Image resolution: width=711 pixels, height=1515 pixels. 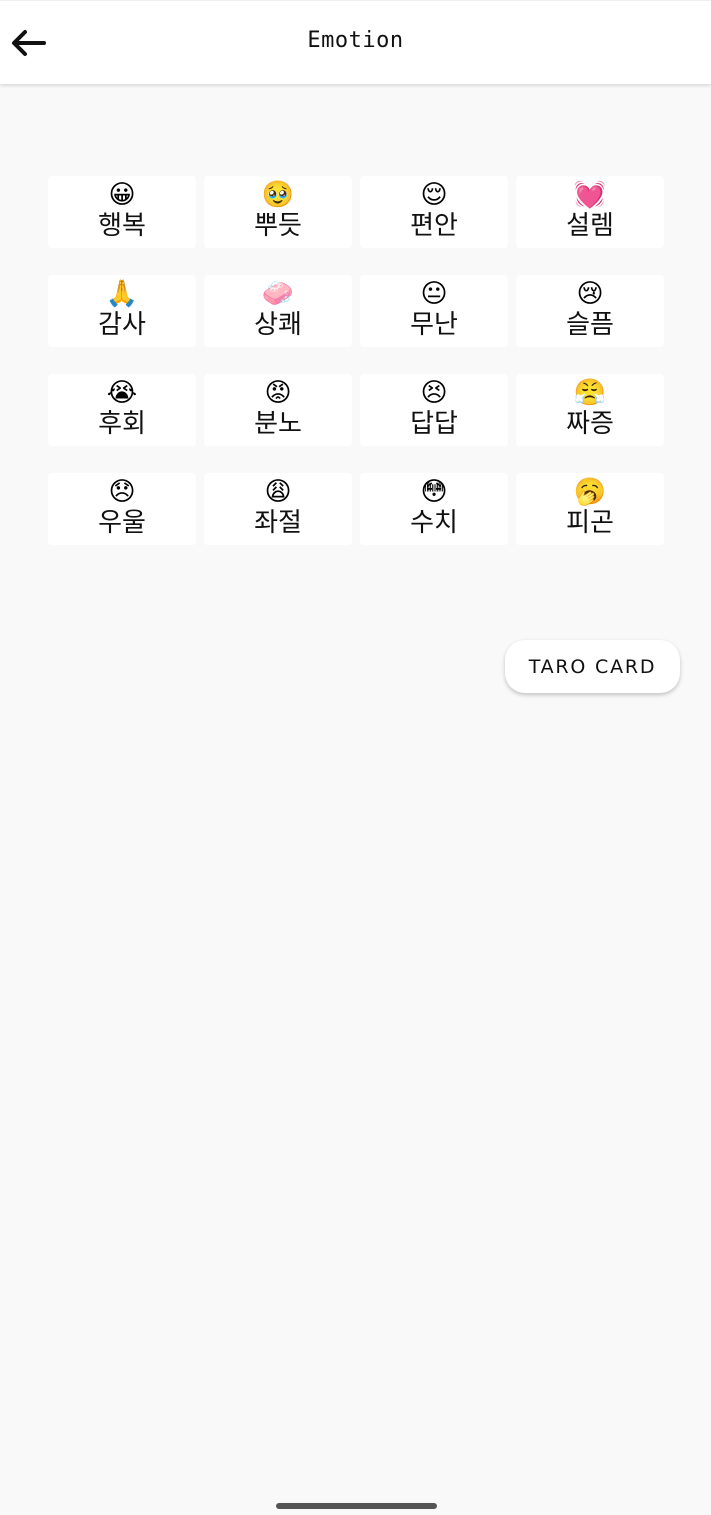 I want to click on emotion-emoji-icon: 😡, so click(x=278, y=393).